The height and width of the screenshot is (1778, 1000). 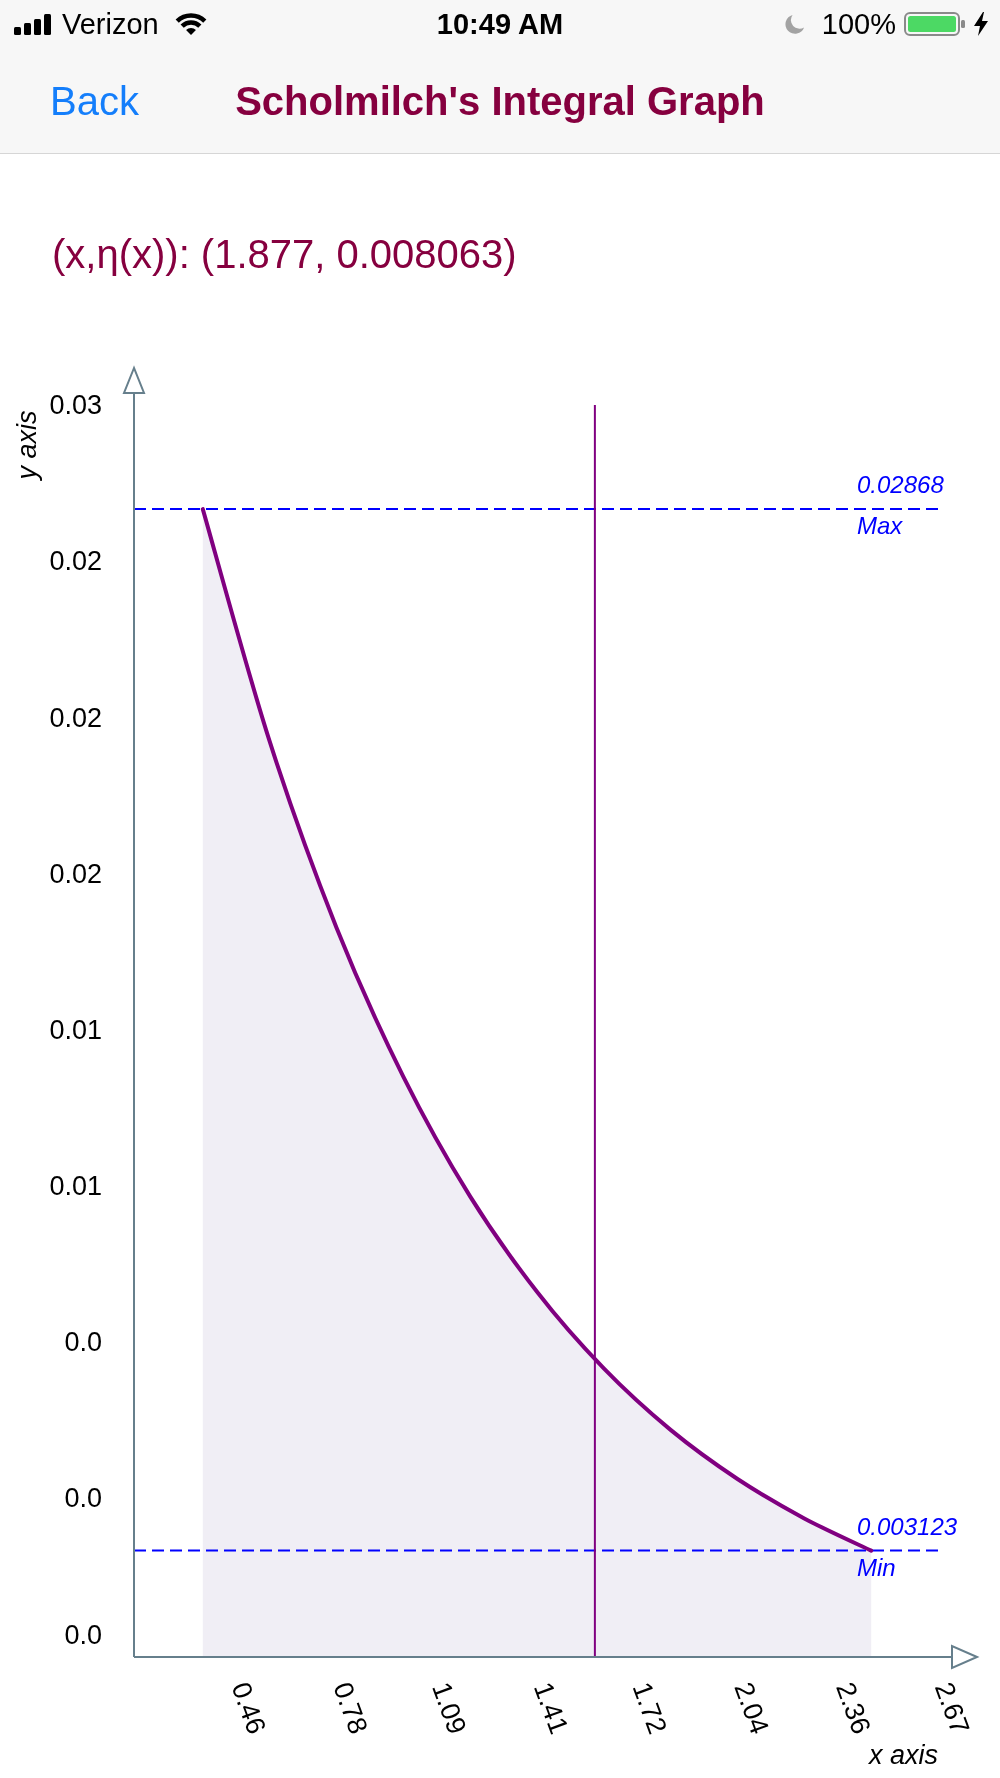 What do you see at coordinates (248, 1708) in the screenshot?
I see `x-tick-label: 0.46` at bounding box center [248, 1708].